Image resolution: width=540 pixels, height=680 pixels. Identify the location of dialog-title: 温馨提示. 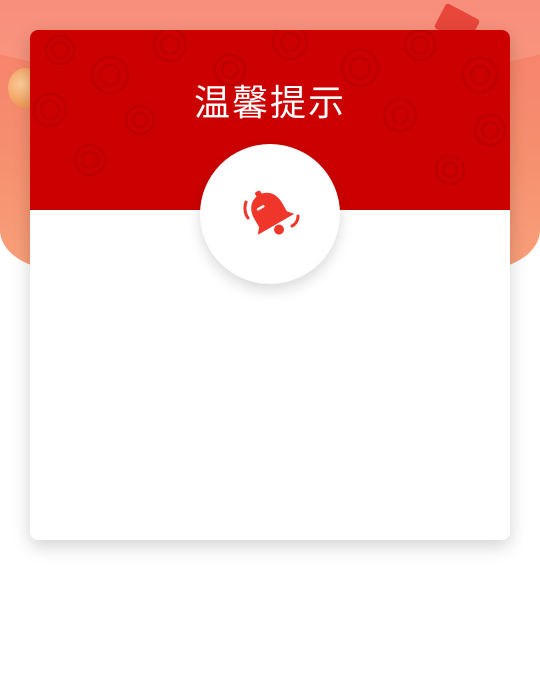
(269, 103).